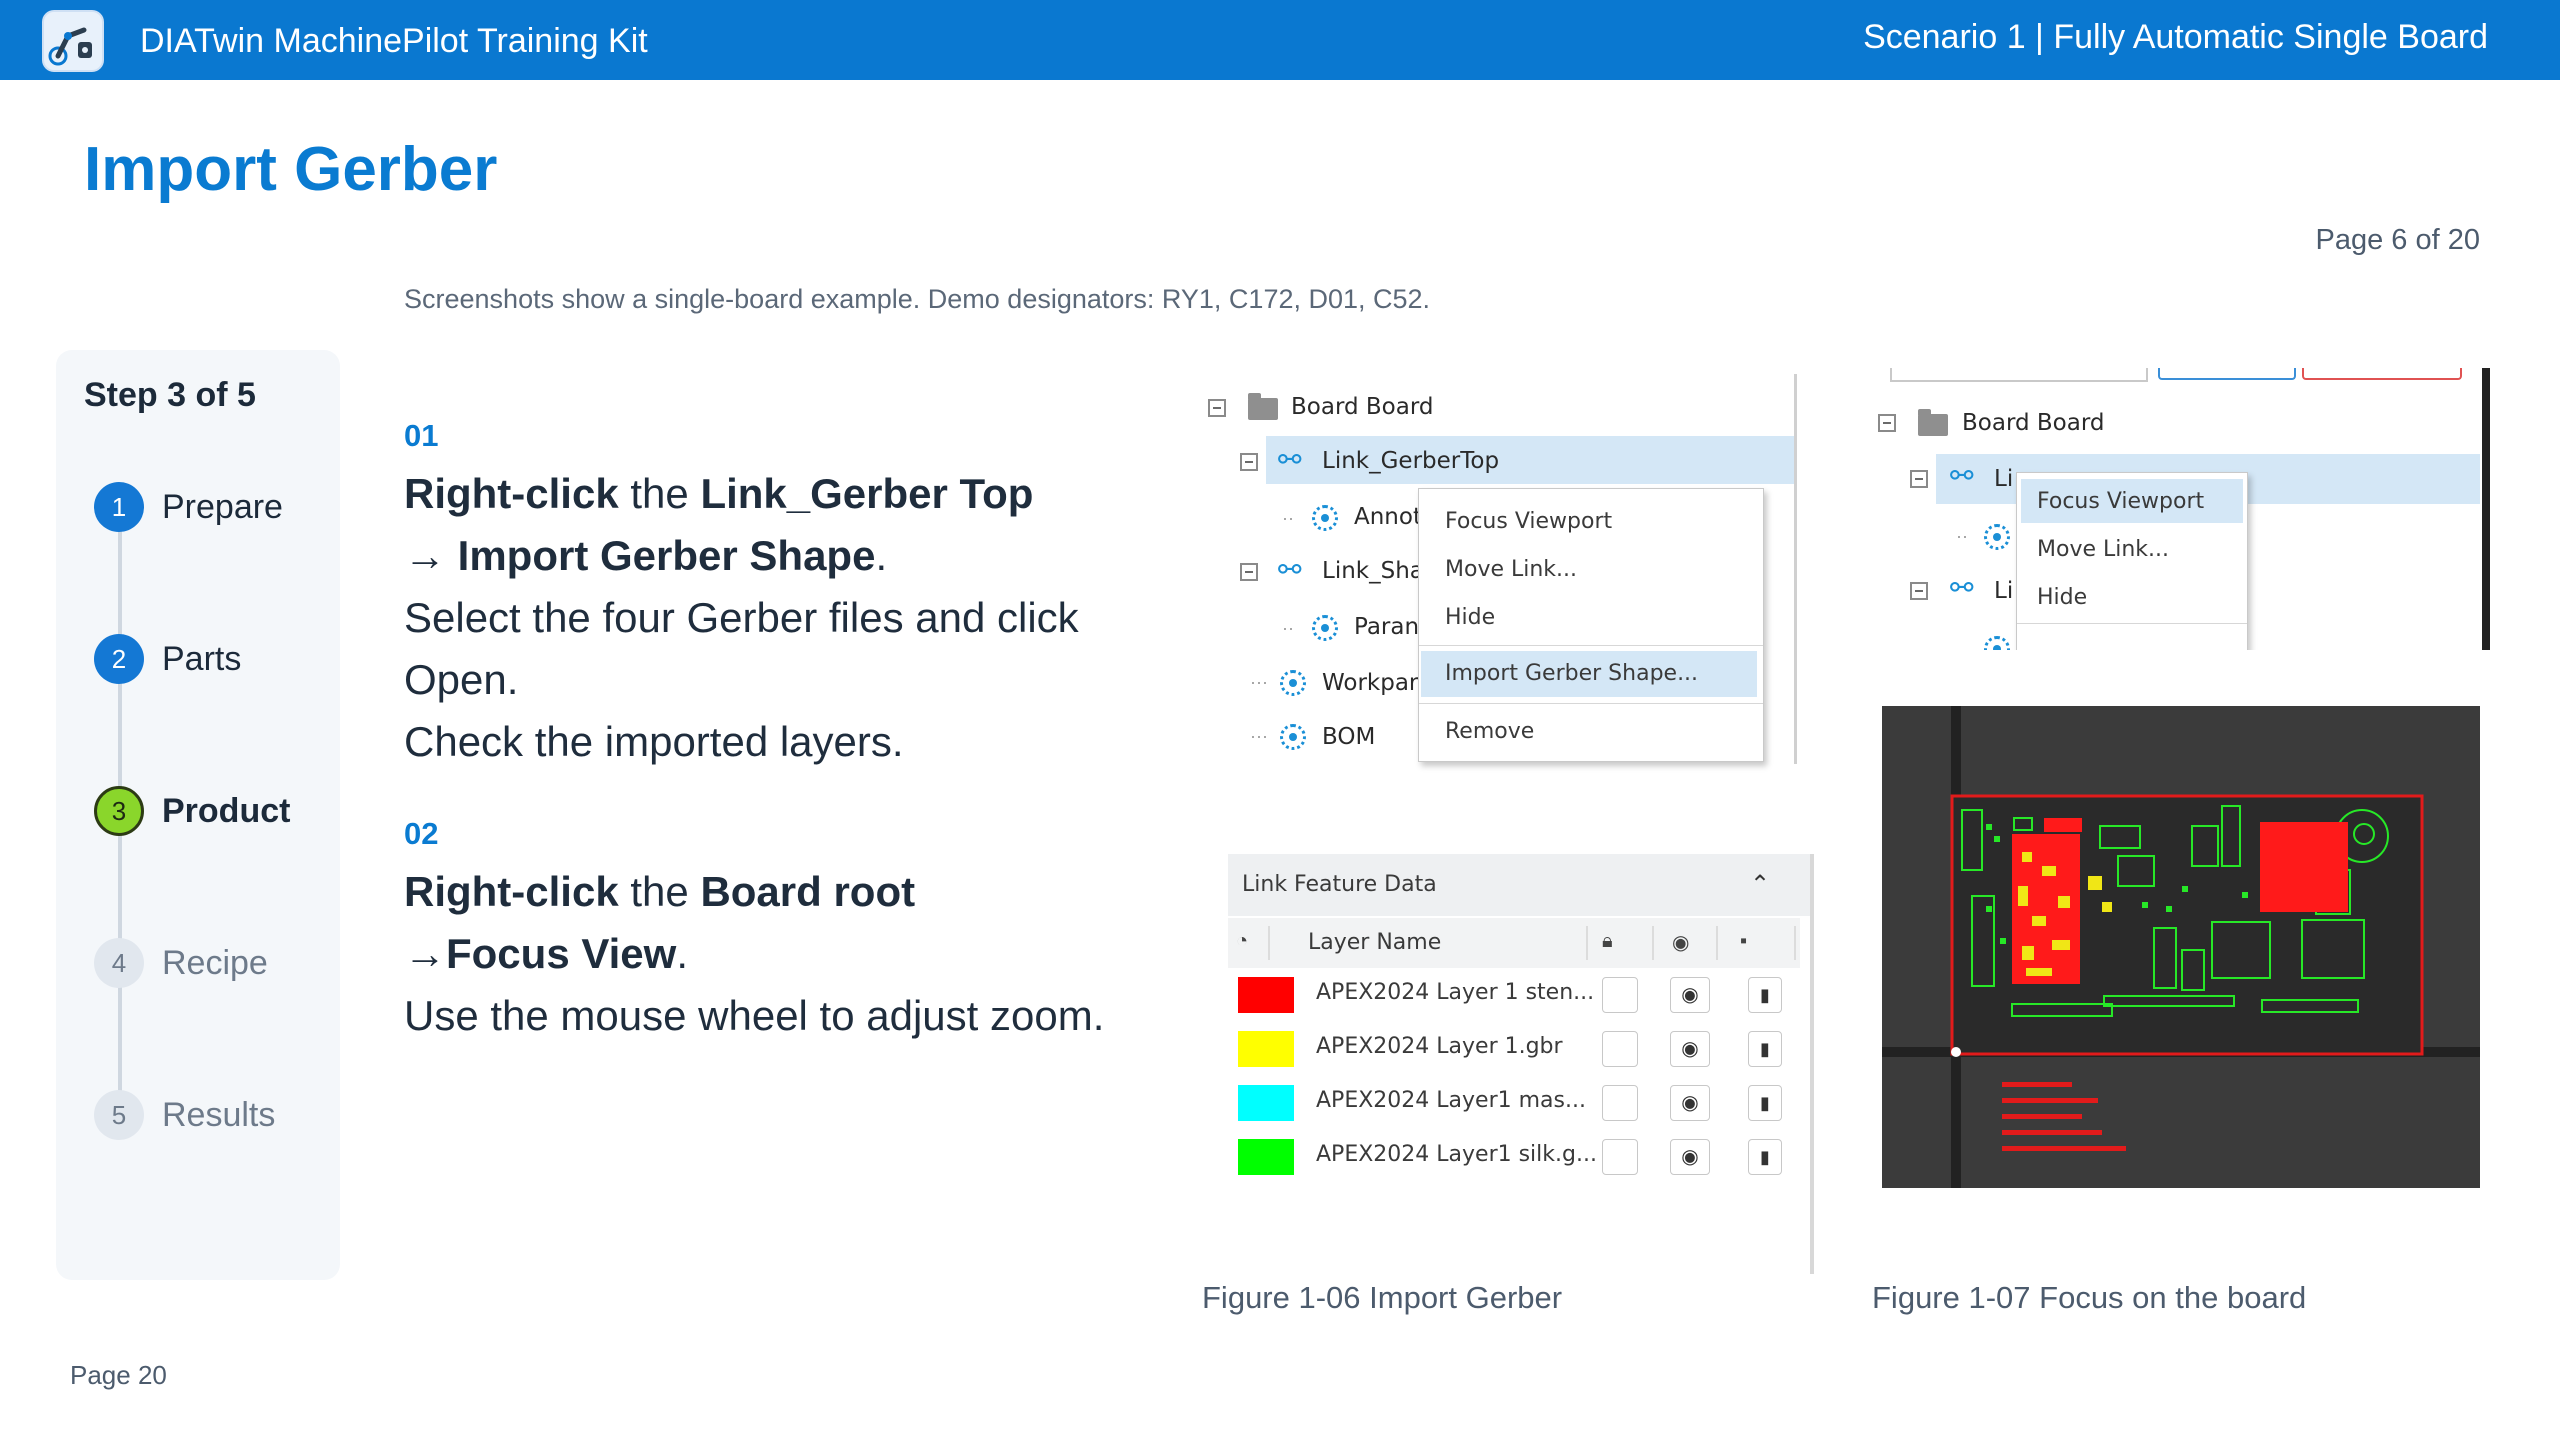  I want to click on layer-row: APEX2024 Layer 1.gbr ◉ ▮, so click(1514, 1049).